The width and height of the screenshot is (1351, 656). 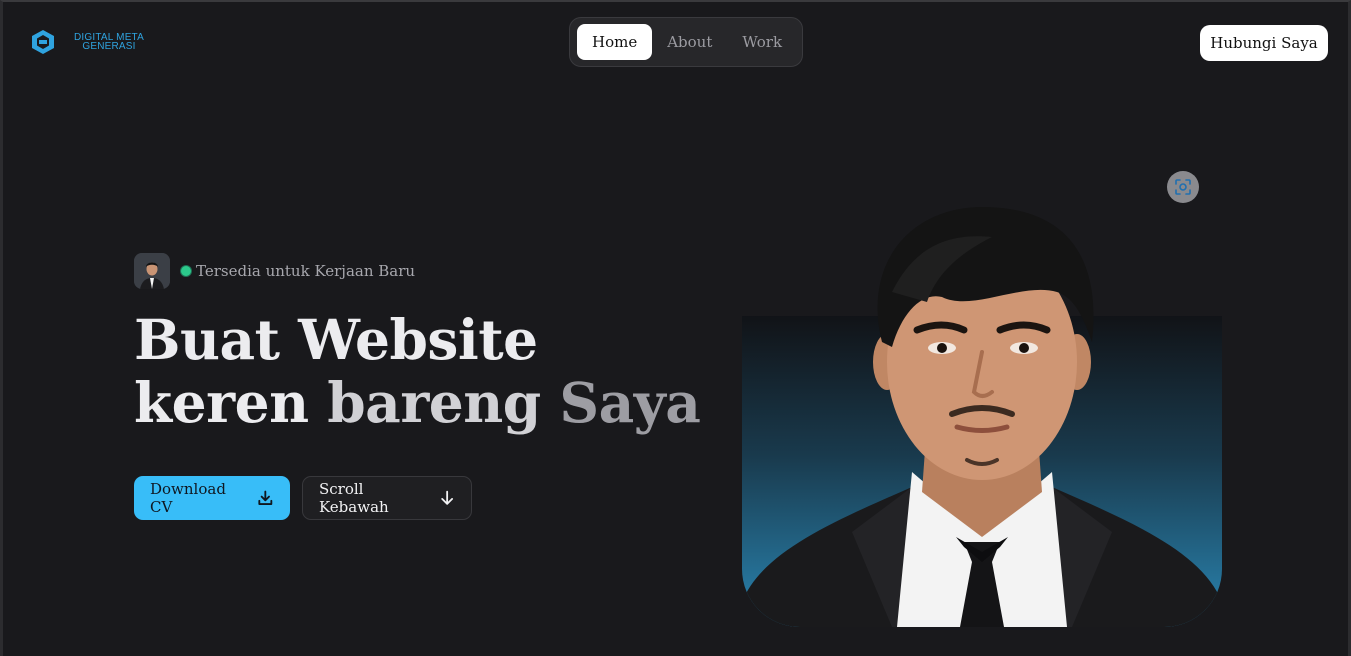 I want to click on avatar, so click(x=152, y=271).